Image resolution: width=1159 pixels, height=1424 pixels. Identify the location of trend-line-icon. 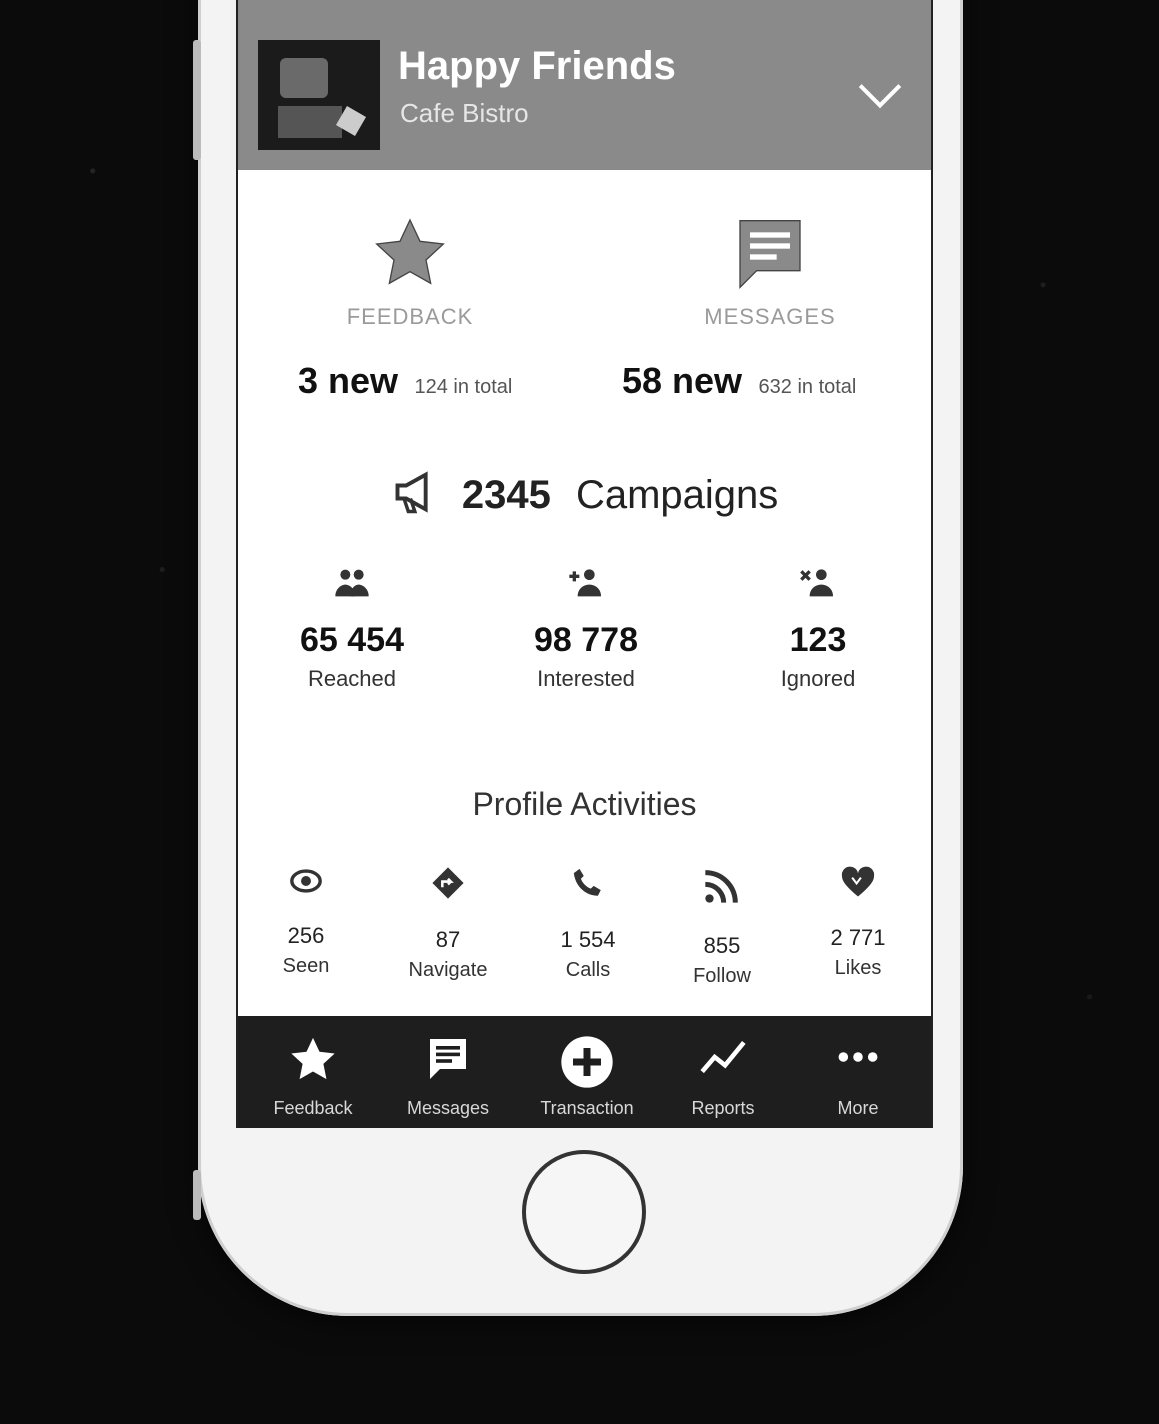
(723, 1057).